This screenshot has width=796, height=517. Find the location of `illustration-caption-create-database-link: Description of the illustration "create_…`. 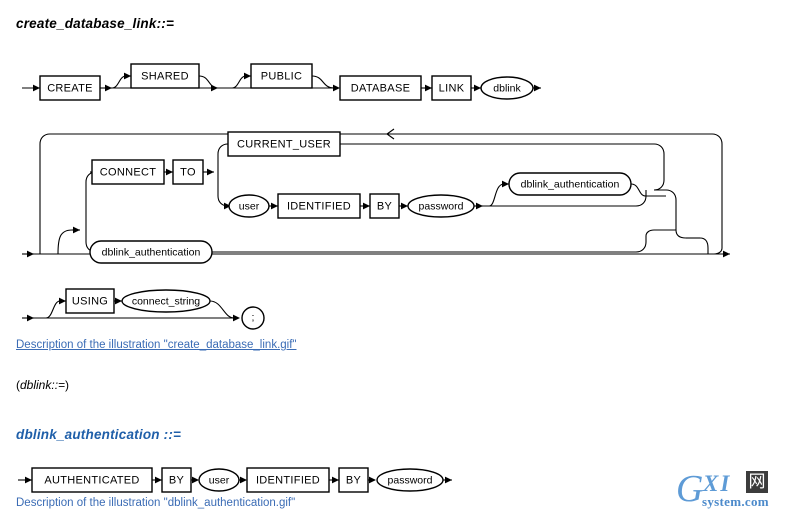

illustration-caption-create-database-link: Description of the illustration "create_… is located at coordinates (156, 345).